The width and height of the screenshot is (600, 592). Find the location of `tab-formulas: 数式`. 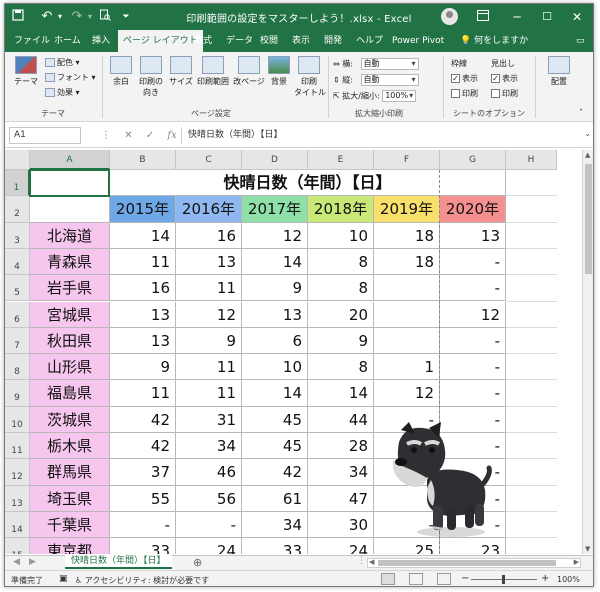

tab-formulas: 数式 is located at coordinates (203, 41).